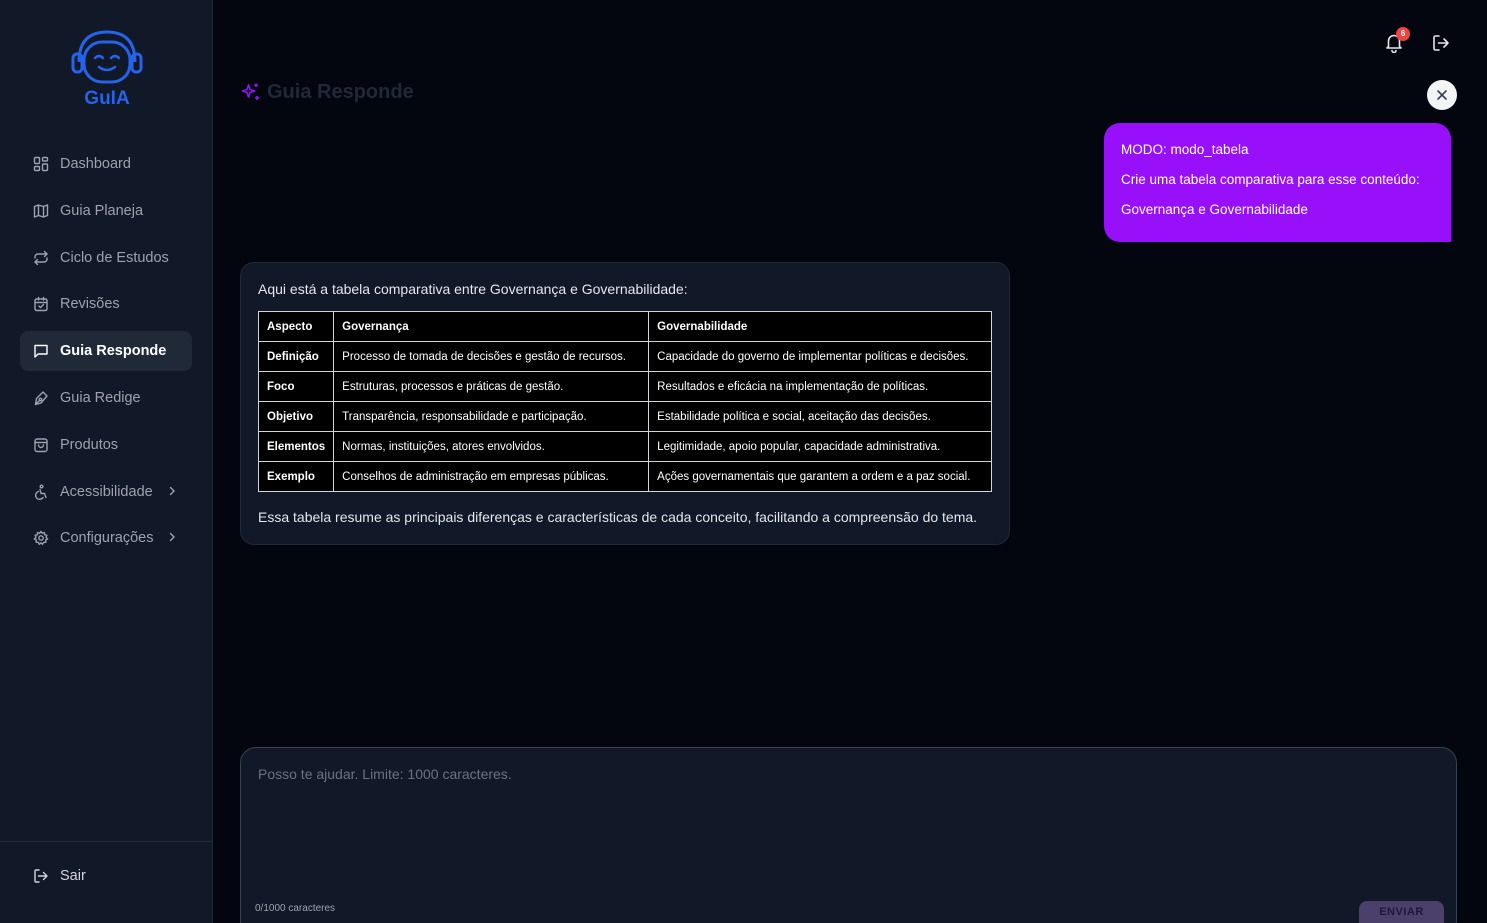 Image resolution: width=1487 pixels, height=923 pixels. What do you see at coordinates (73, 876) in the screenshot?
I see `logout-label: Sair` at bounding box center [73, 876].